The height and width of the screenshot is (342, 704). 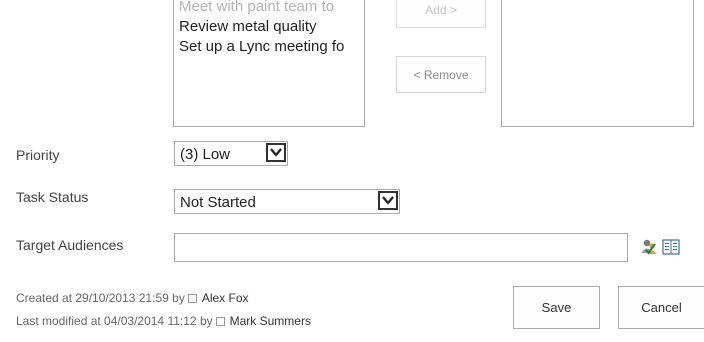 What do you see at coordinates (218, 202) in the screenshot?
I see `task-status-value: Not Started` at bounding box center [218, 202].